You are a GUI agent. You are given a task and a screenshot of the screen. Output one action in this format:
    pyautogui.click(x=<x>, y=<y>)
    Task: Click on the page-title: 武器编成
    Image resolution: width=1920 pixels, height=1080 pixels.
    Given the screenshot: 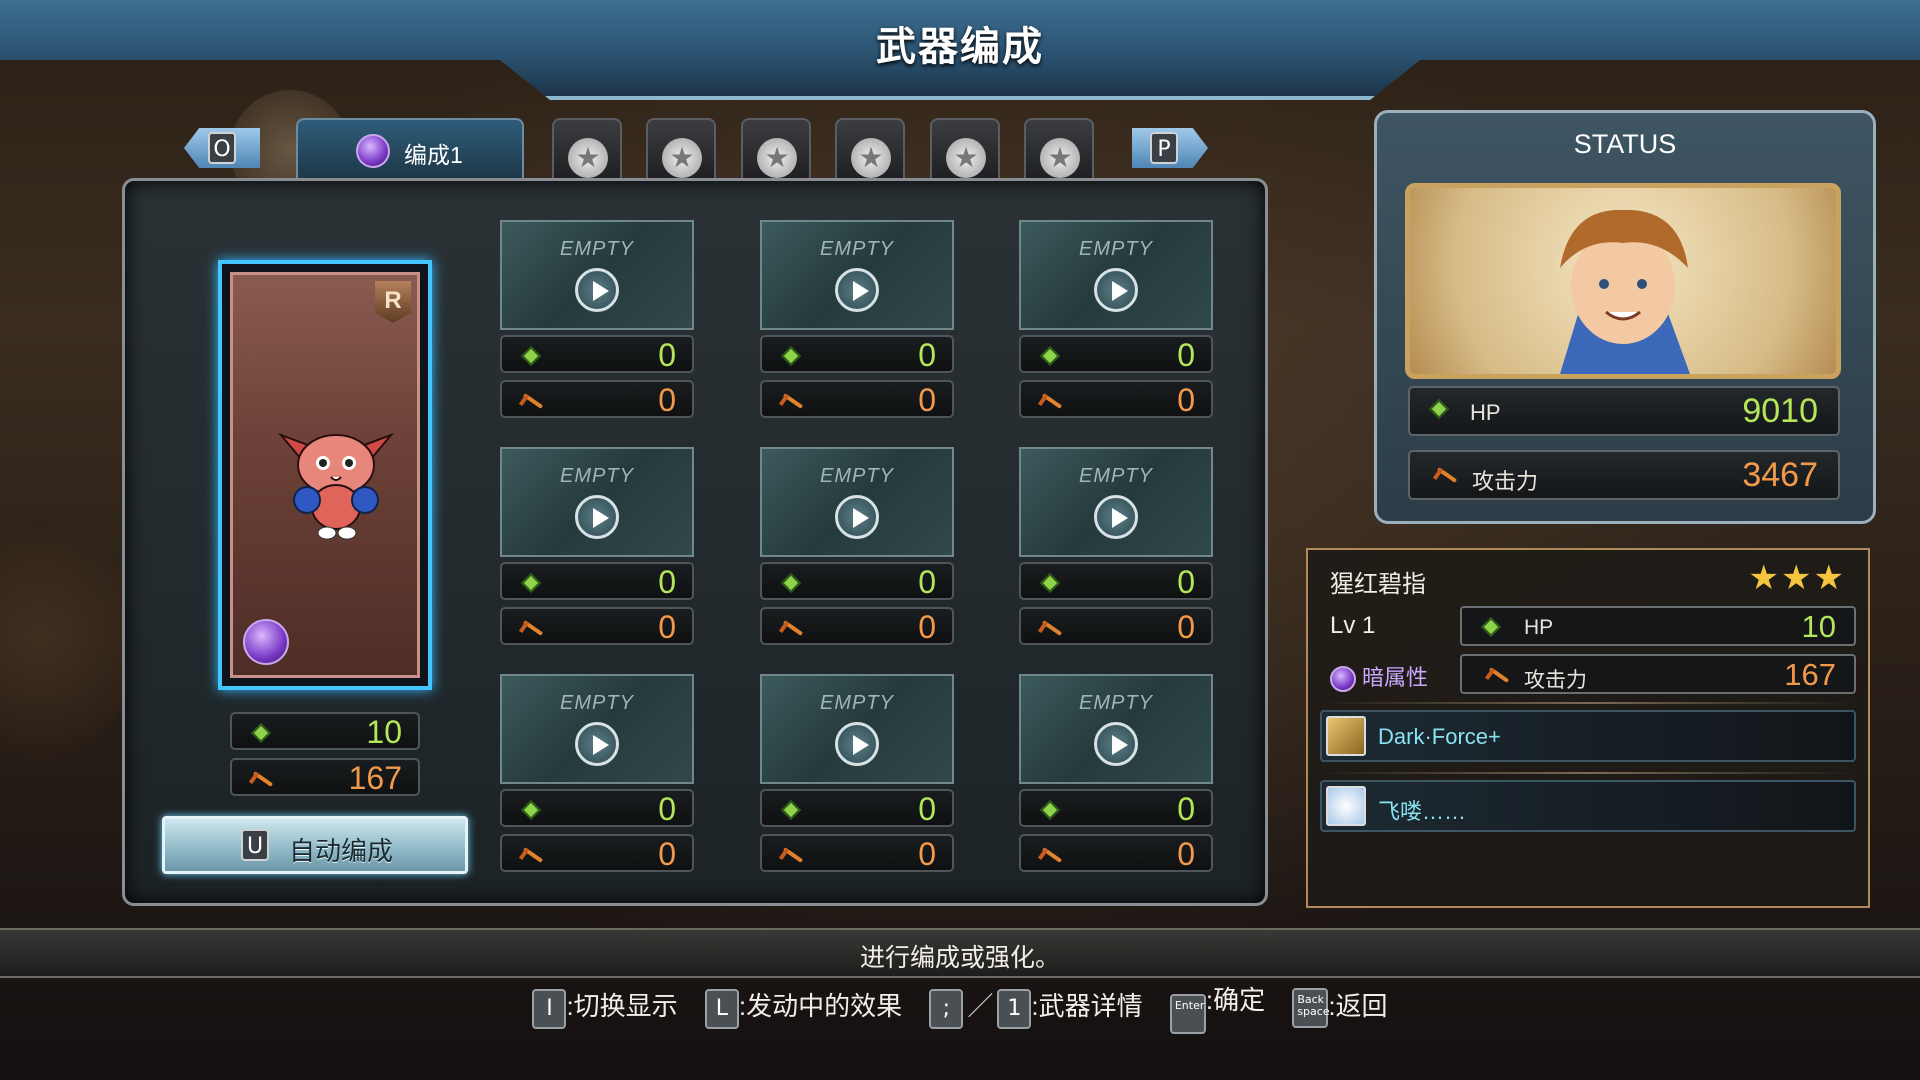 What is the action you would take?
    pyautogui.click(x=960, y=47)
    